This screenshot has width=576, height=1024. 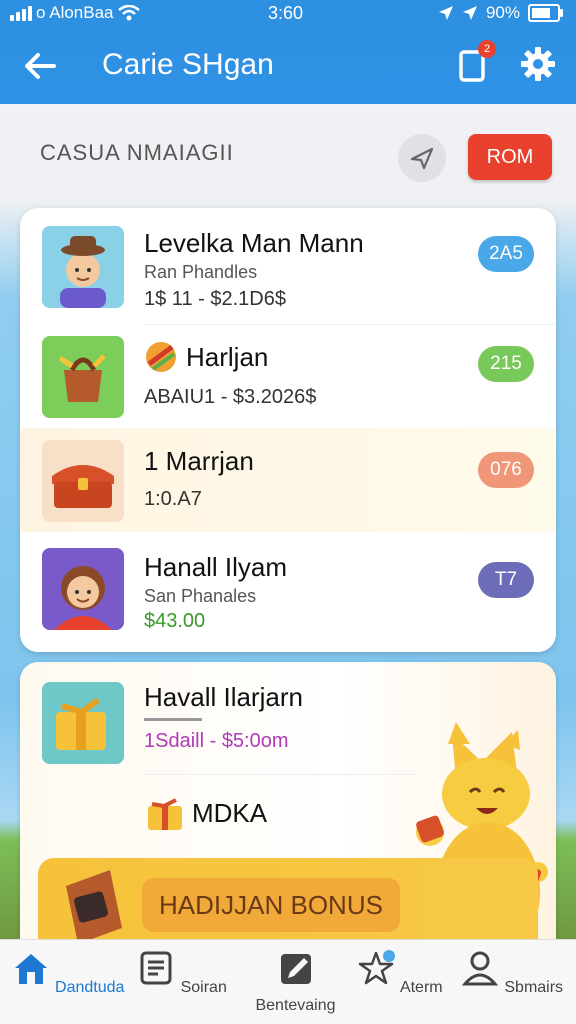 What do you see at coordinates (216, 741) in the screenshot?
I see `feature-price: 1Sdaill - $5:0om` at bounding box center [216, 741].